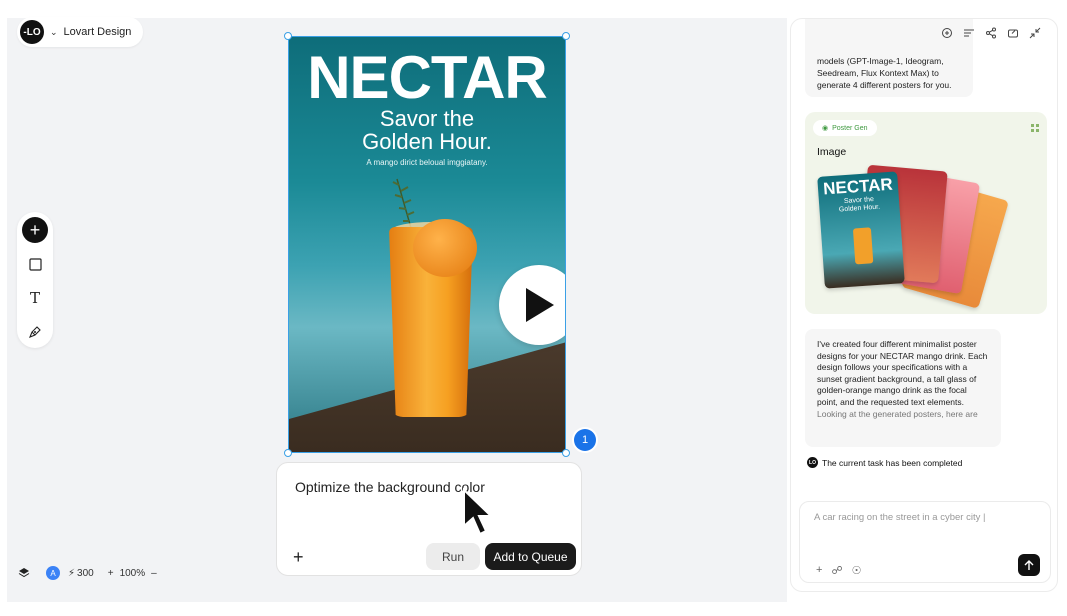  I want to click on status-bar: A ⚡ 300 + 100% –, so click(87, 573).